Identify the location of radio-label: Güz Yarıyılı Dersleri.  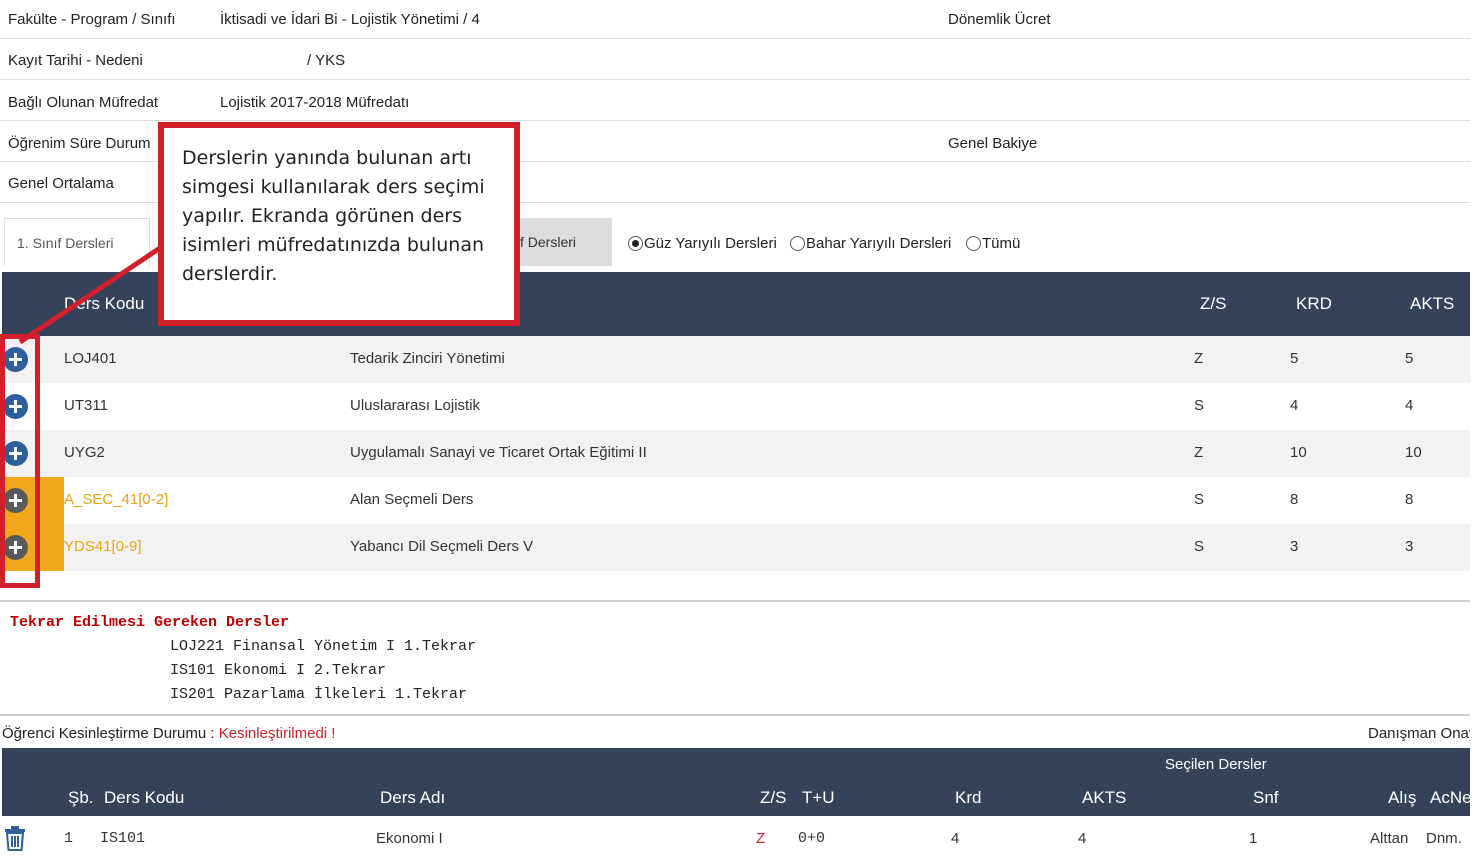
(710, 243).